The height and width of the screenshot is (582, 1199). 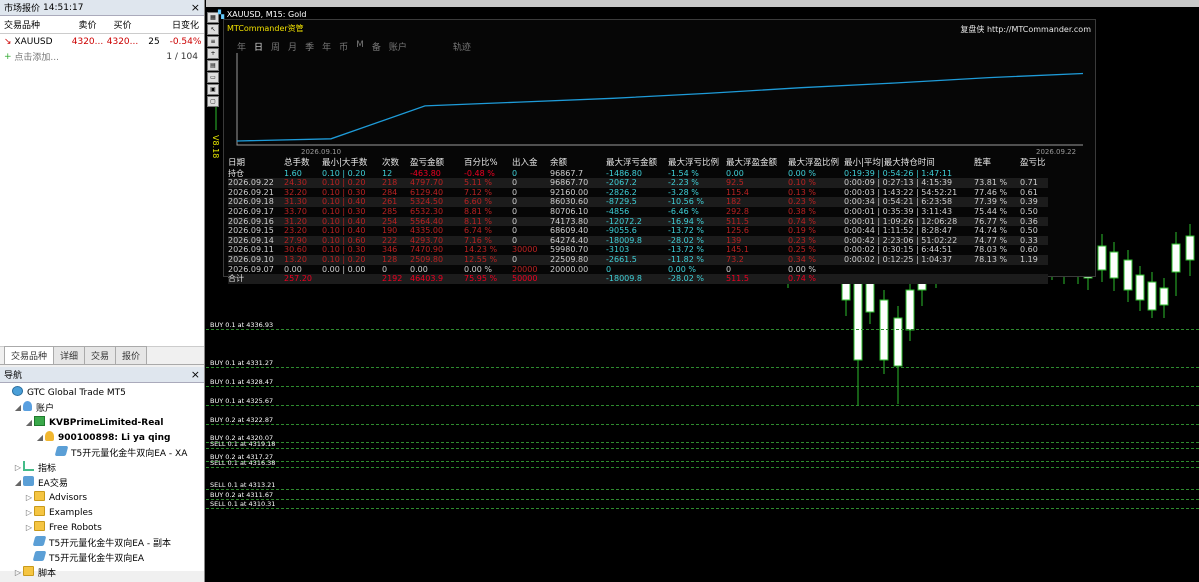 What do you see at coordinates (221, 14) in the screenshot?
I see `chart-symbol-icon: ▚` at bounding box center [221, 14].